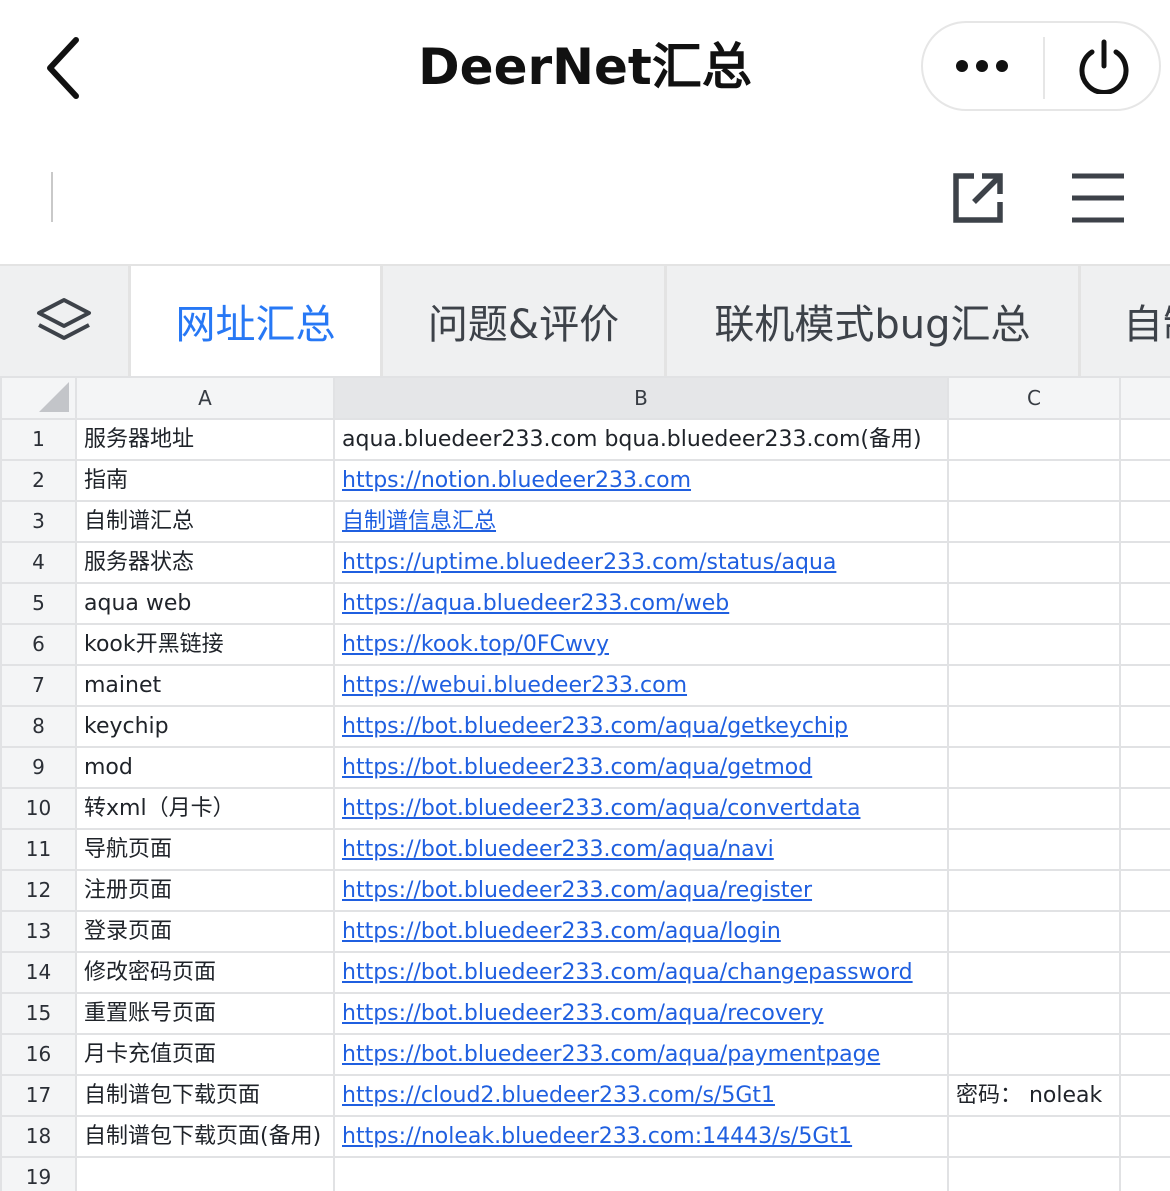 The image size is (1170, 1191). I want to click on cell-link: https://cloud2.bluedeer233.com/s/5Gt1, so click(558, 1095).